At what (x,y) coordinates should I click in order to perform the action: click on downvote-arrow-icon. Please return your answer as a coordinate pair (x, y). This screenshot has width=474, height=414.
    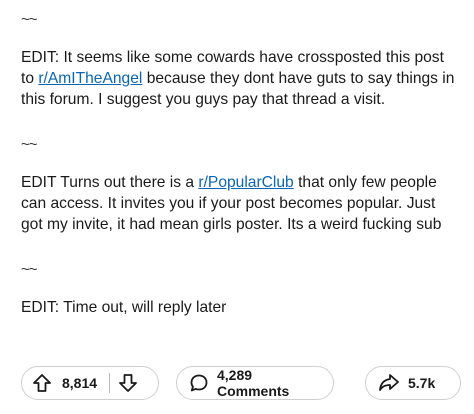
    Looking at the image, I should click on (128, 383).